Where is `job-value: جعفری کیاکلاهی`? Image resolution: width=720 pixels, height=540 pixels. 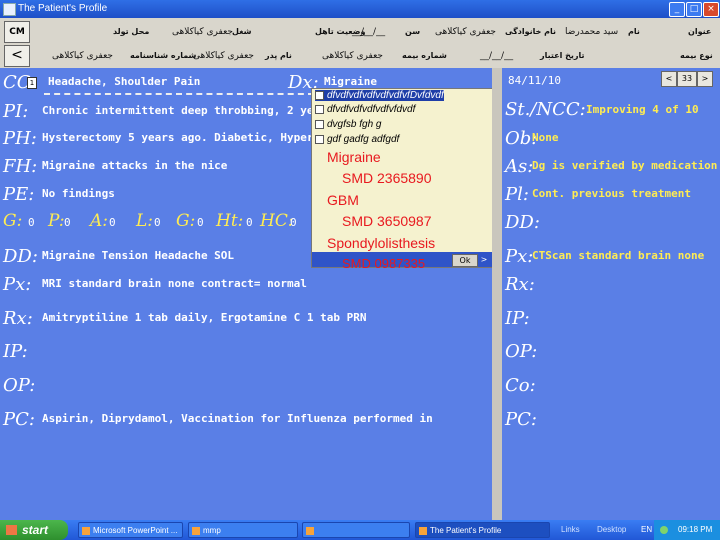
job-value: جعفری کیاکلاهی is located at coordinates (202, 32).